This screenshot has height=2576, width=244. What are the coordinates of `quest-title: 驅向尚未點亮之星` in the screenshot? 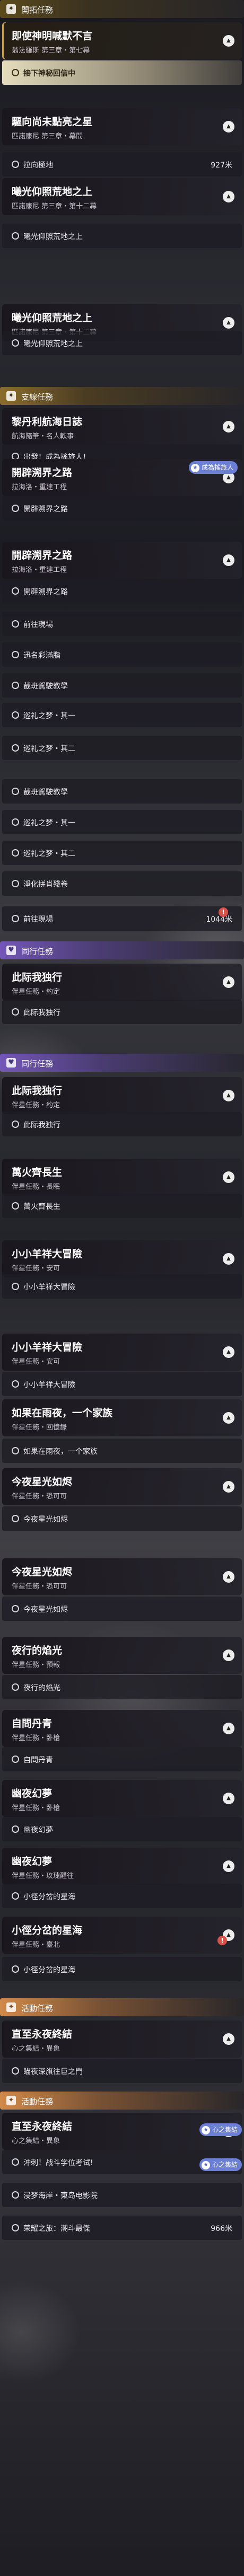 It's located at (53, 122).